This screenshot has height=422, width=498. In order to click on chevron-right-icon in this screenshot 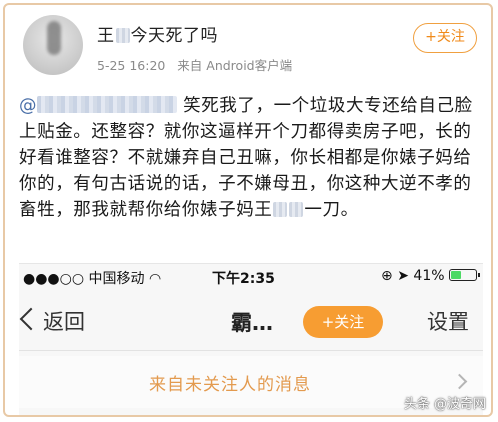, I will do `click(459, 381)`.